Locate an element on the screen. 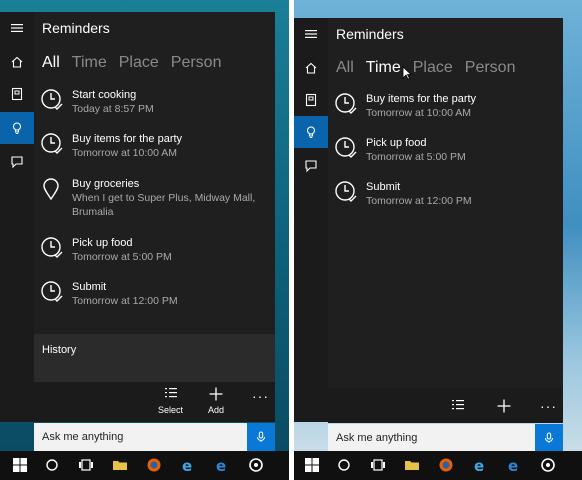 Image resolution: width=582 pixels, height=480 pixels. reminder-title: Pick up food is located at coordinates (396, 143).